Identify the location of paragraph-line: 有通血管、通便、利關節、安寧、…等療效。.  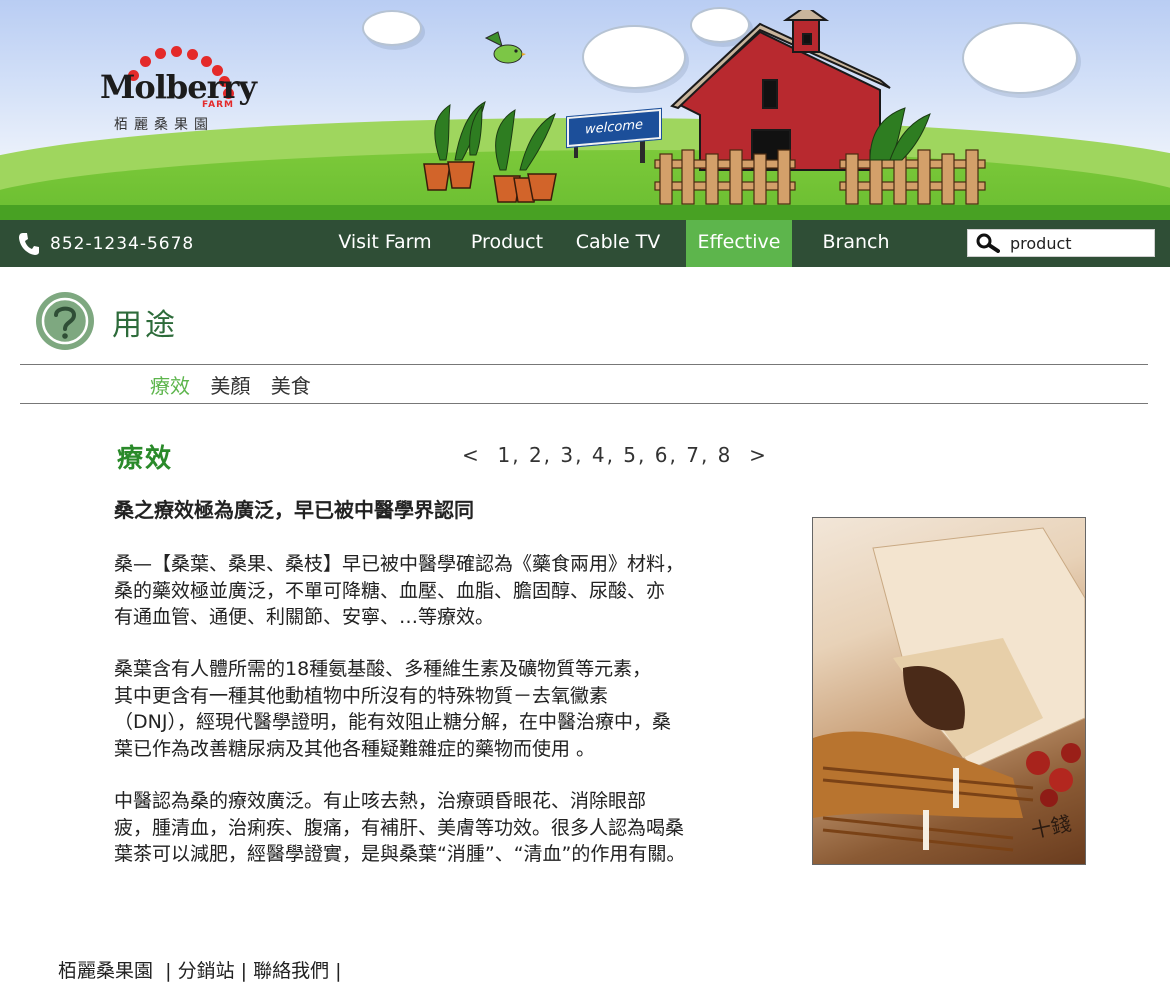
(304, 617).